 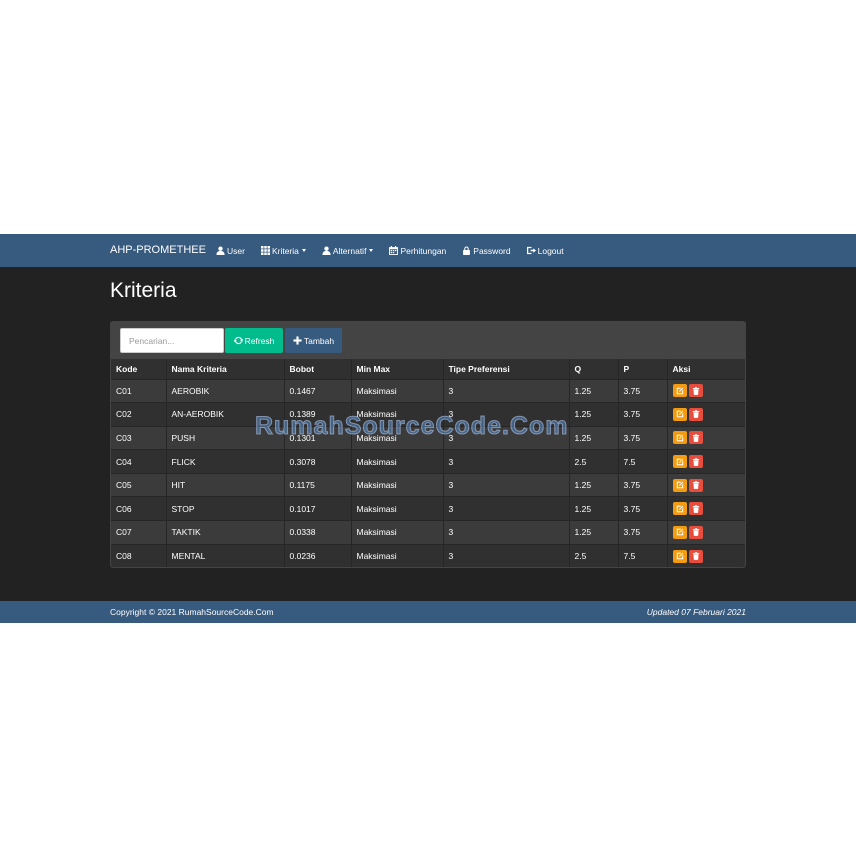 I want to click on header-min-max: Min Max, so click(x=397, y=369).